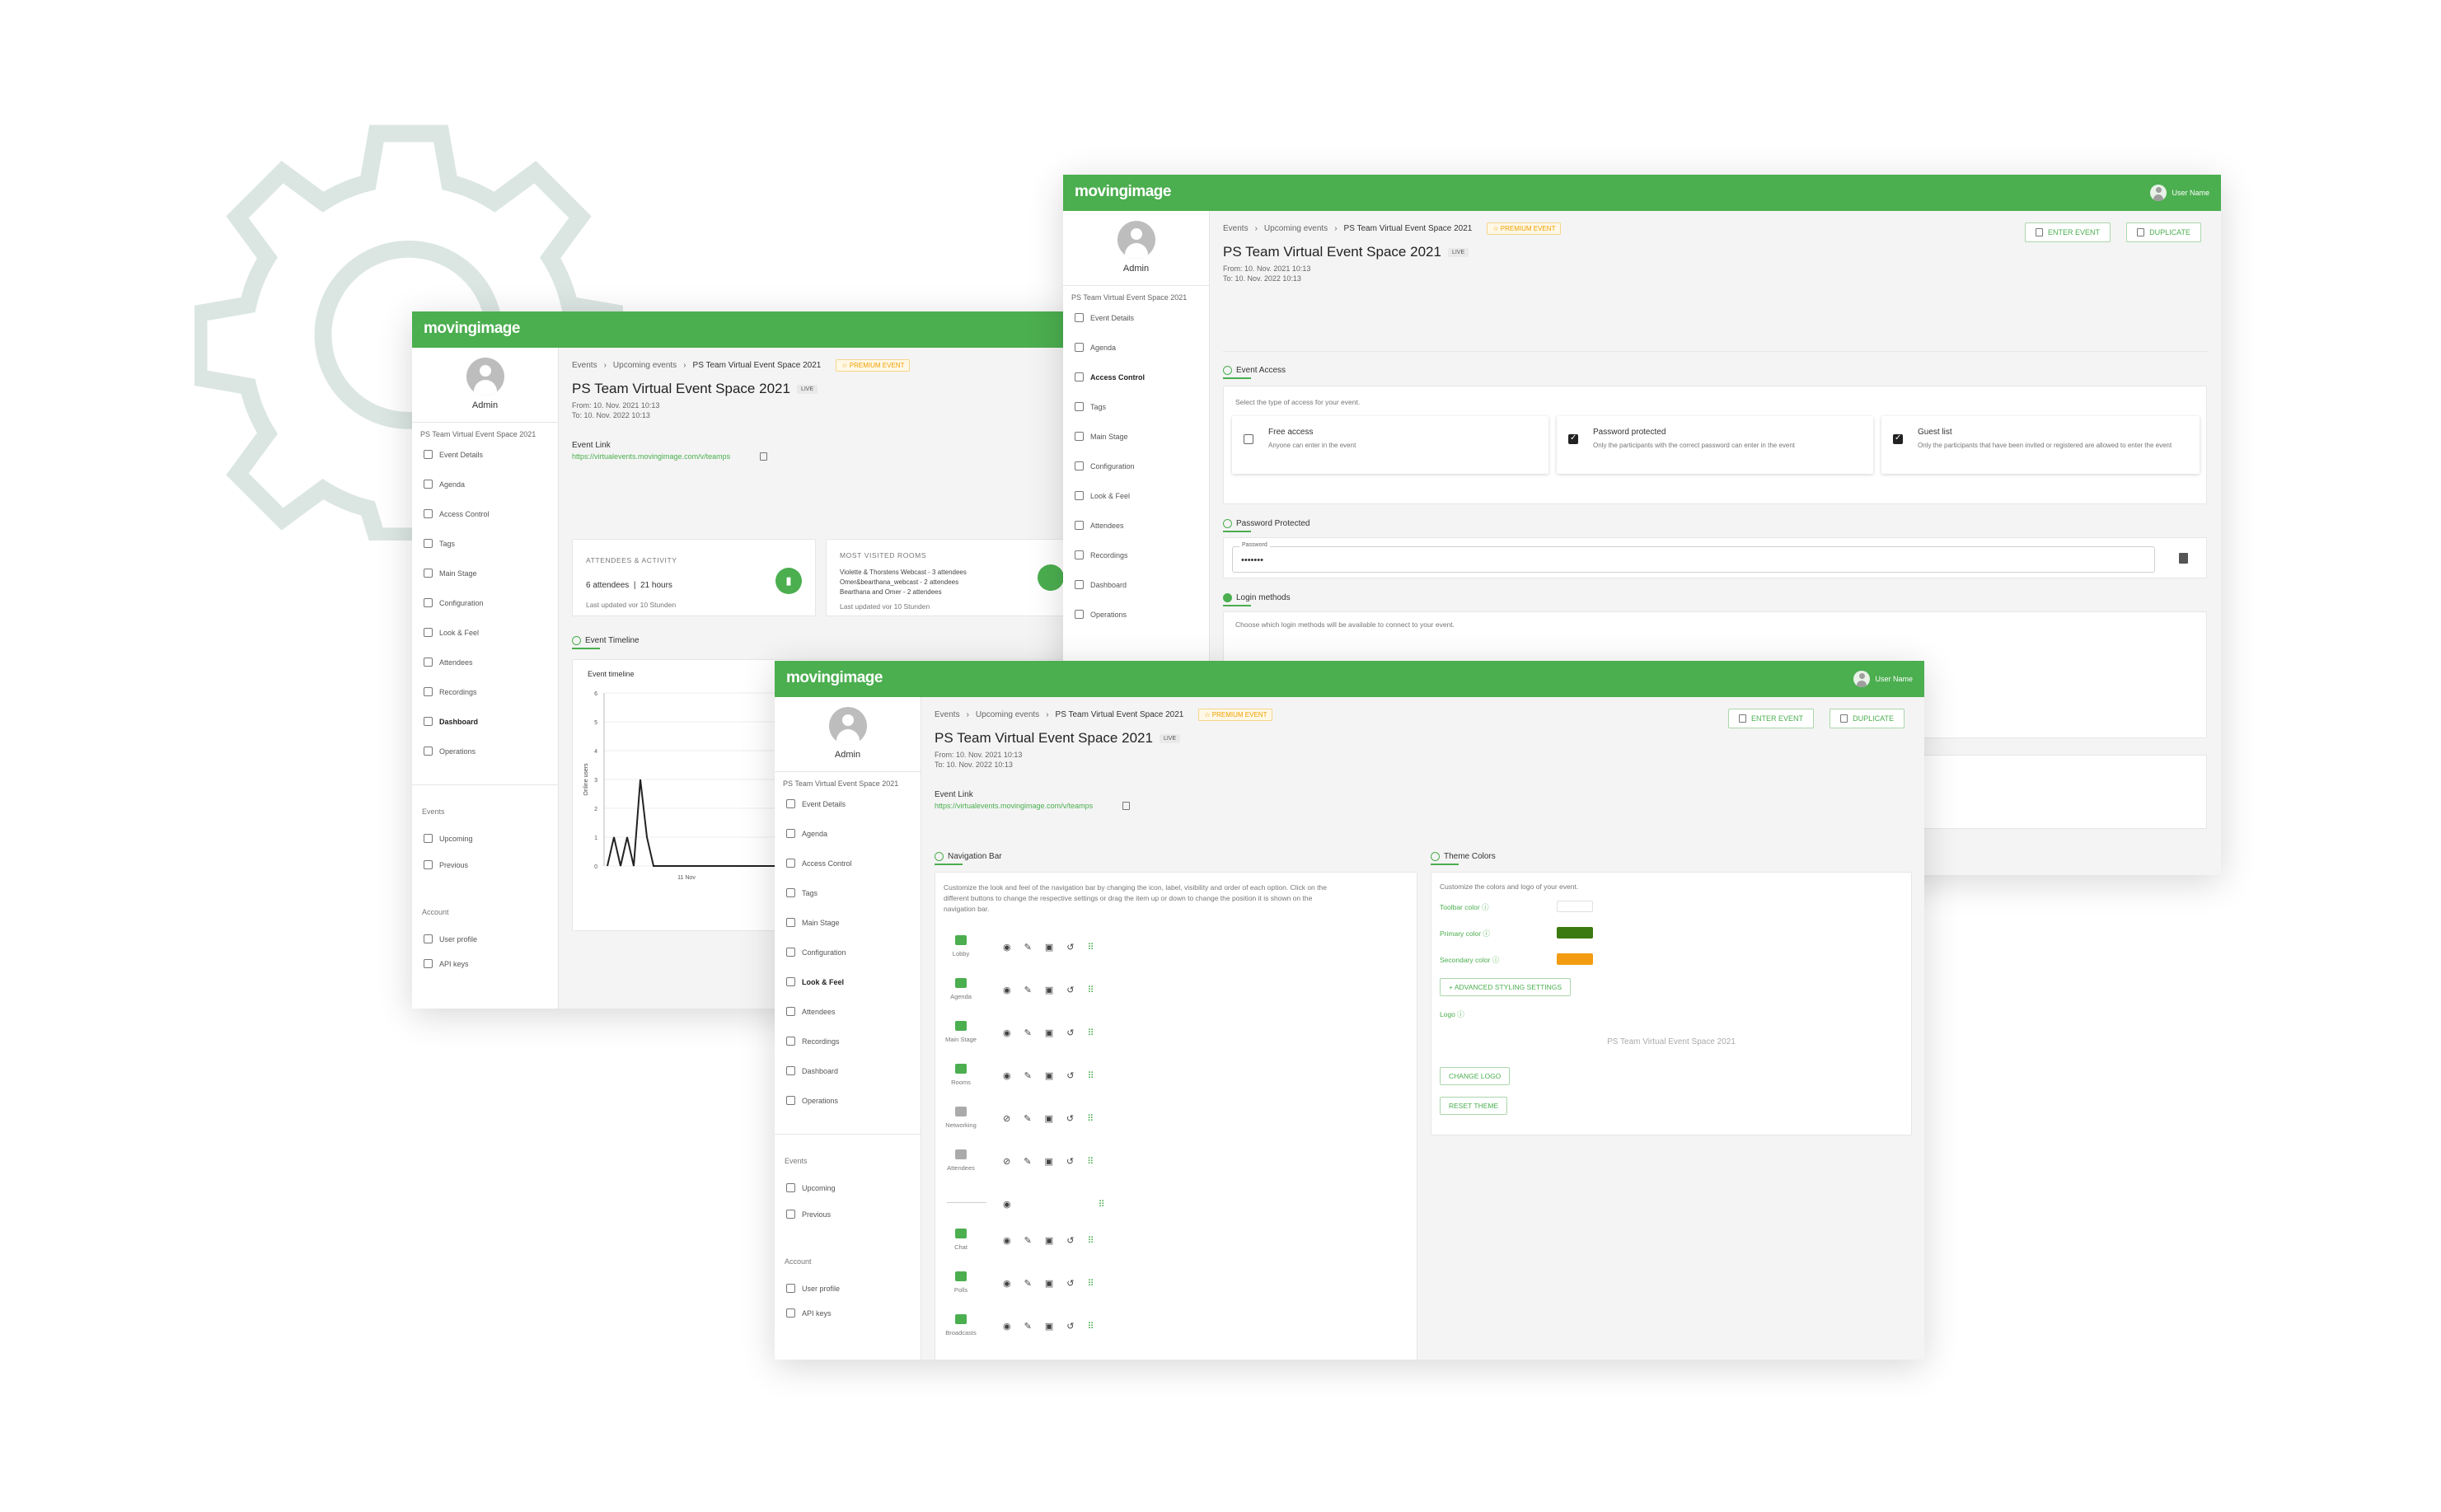  Describe the element at coordinates (1868, 718) in the screenshot. I see `duplicate-button: DUPLICATE` at that location.